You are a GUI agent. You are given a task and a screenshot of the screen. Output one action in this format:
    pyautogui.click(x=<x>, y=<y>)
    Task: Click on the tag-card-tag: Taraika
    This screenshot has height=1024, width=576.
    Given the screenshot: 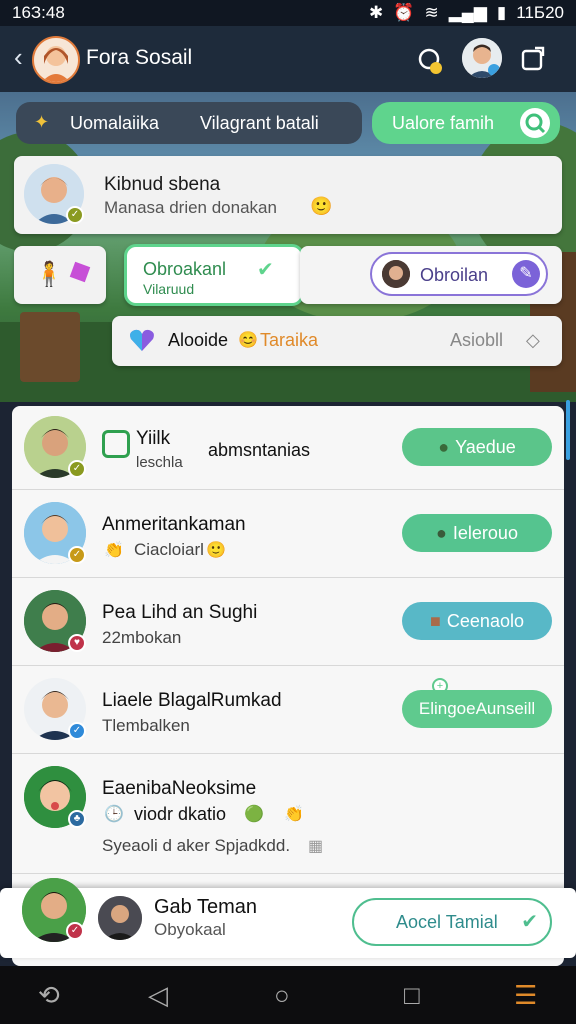 What is the action you would take?
    pyautogui.click(x=289, y=340)
    